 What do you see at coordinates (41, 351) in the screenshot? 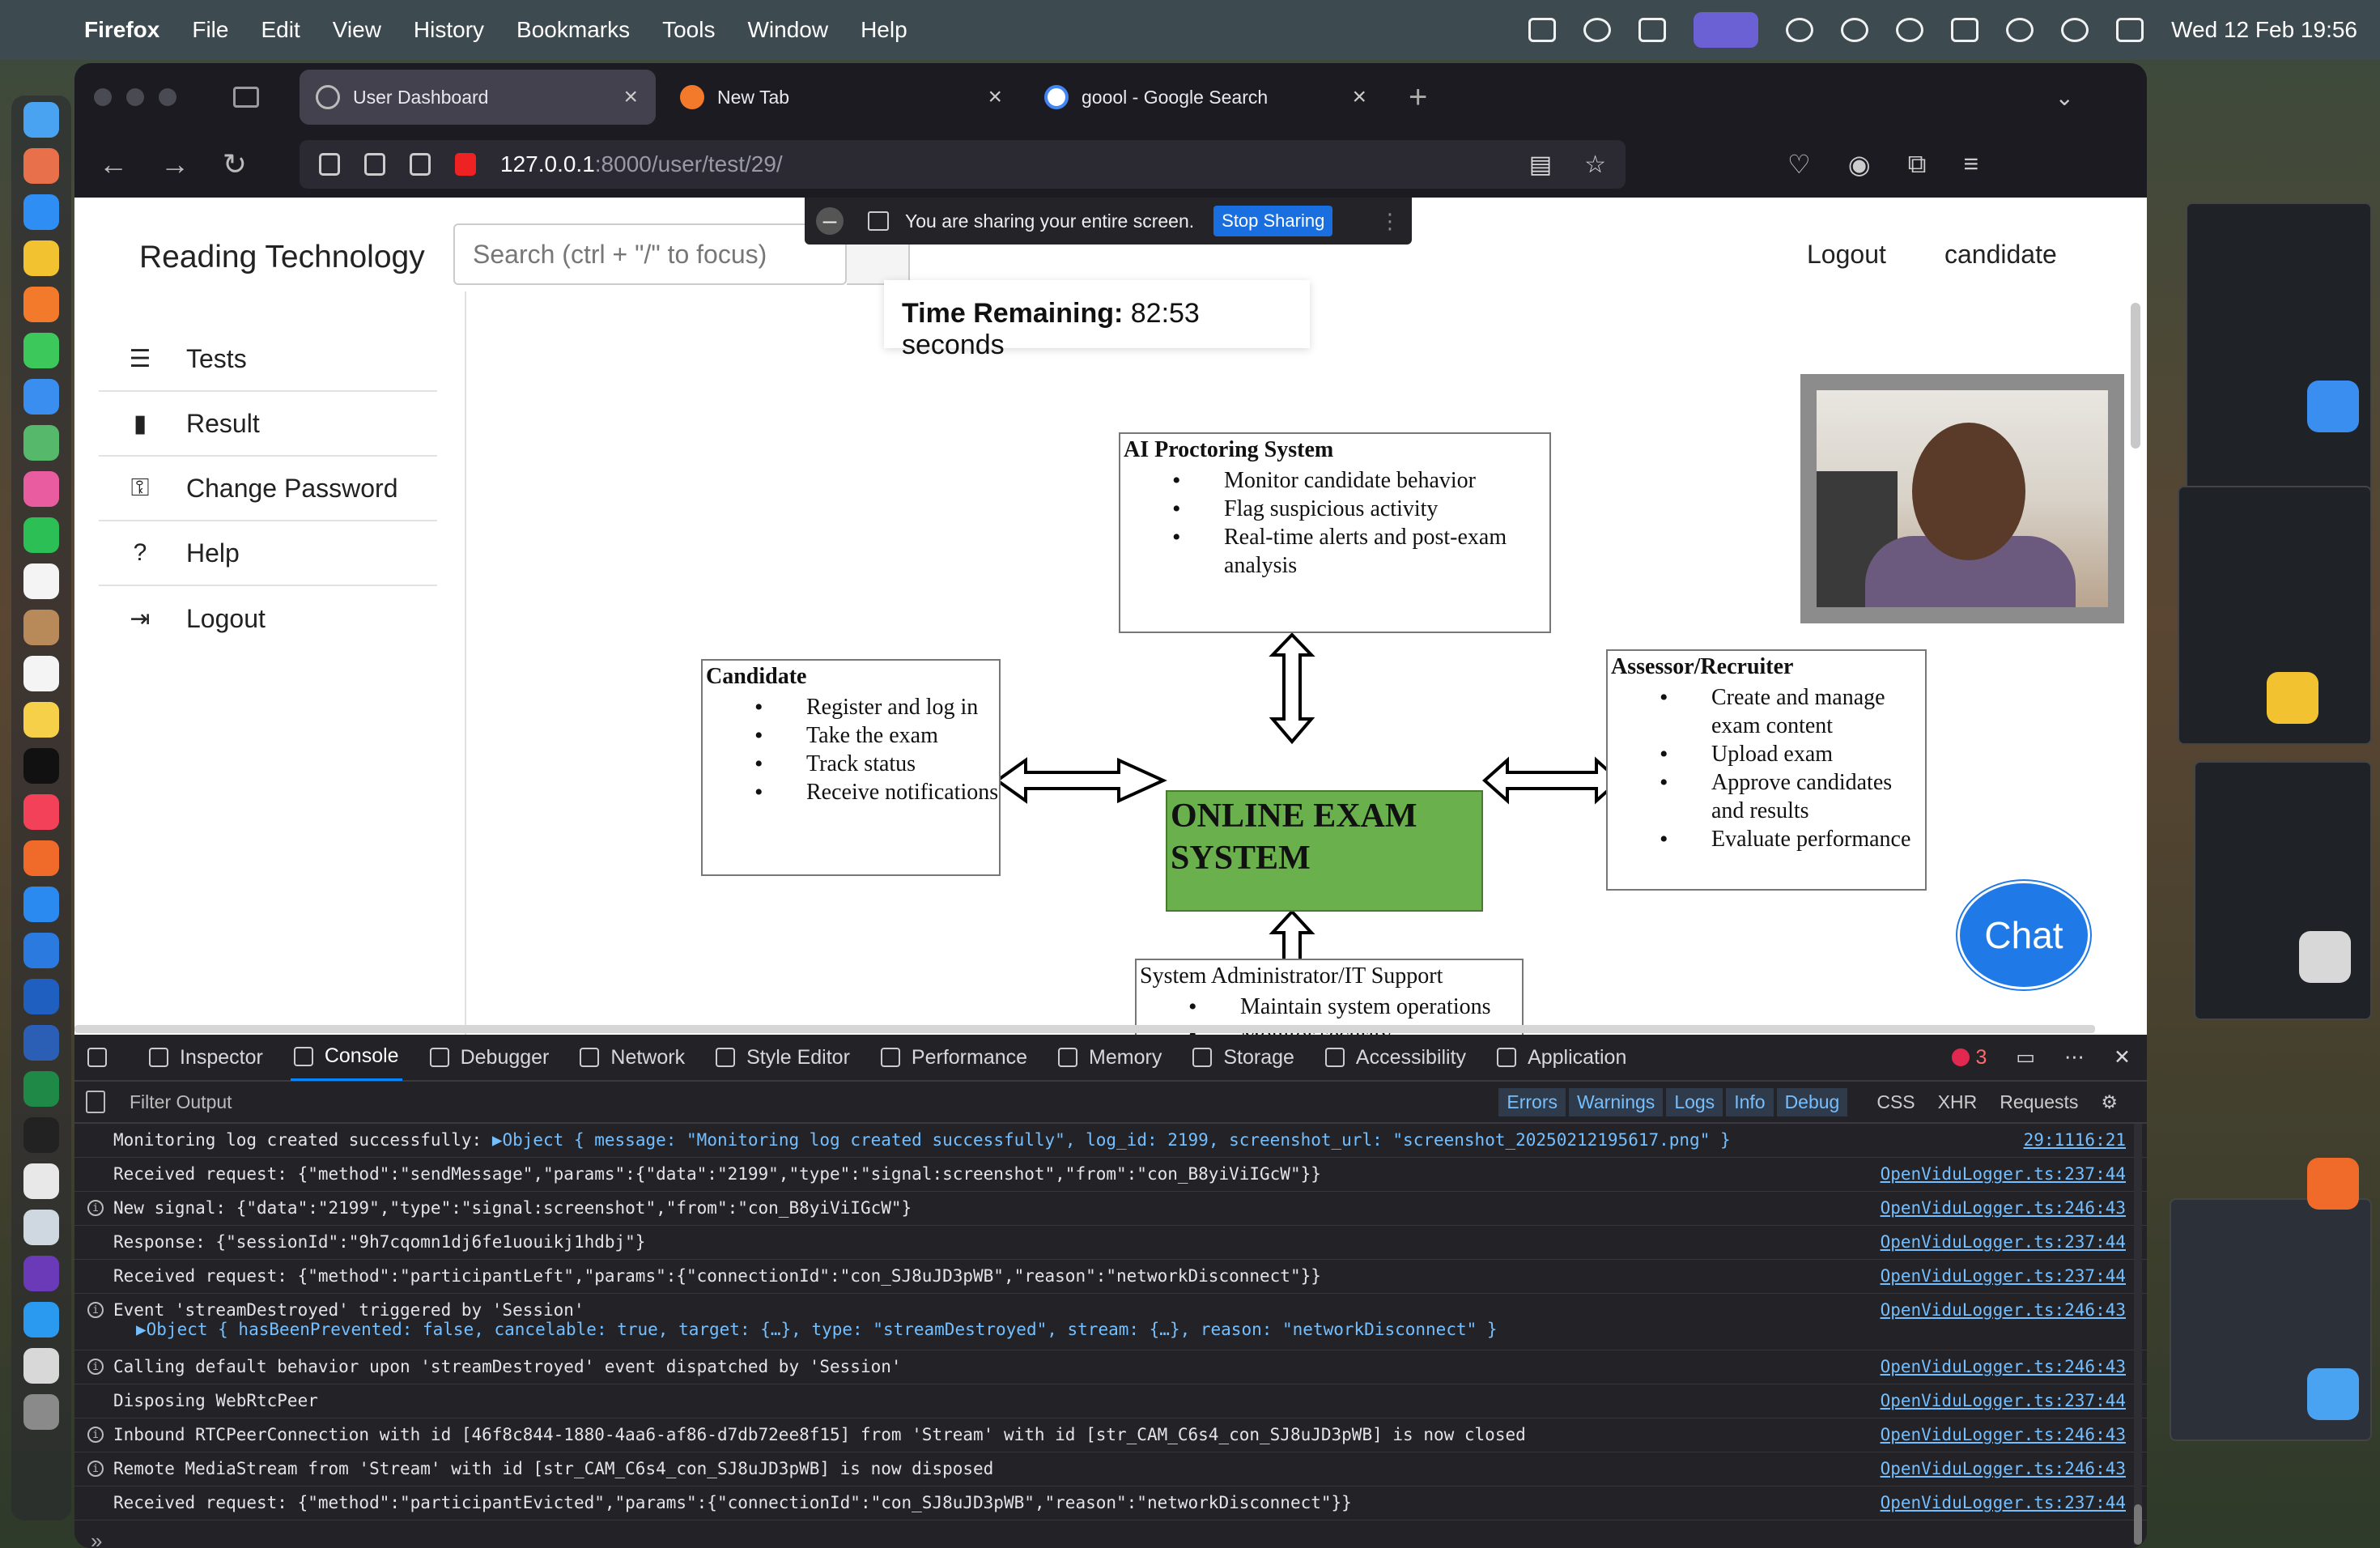
I see `messages-icon` at bounding box center [41, 351].